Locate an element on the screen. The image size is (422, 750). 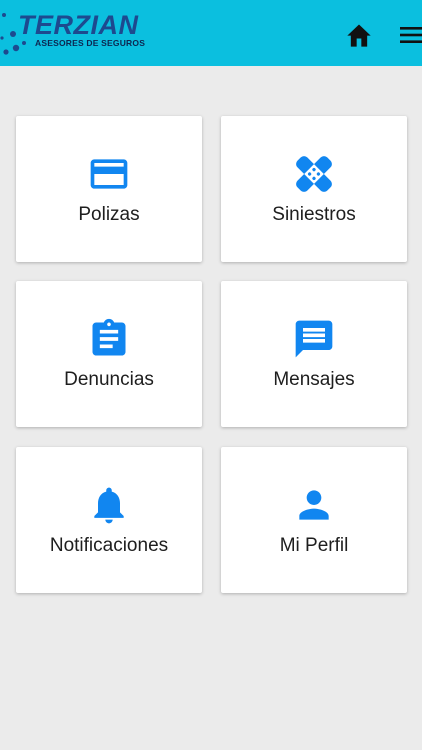
polizas-card: Polizas is located at coordinates (109, 189).